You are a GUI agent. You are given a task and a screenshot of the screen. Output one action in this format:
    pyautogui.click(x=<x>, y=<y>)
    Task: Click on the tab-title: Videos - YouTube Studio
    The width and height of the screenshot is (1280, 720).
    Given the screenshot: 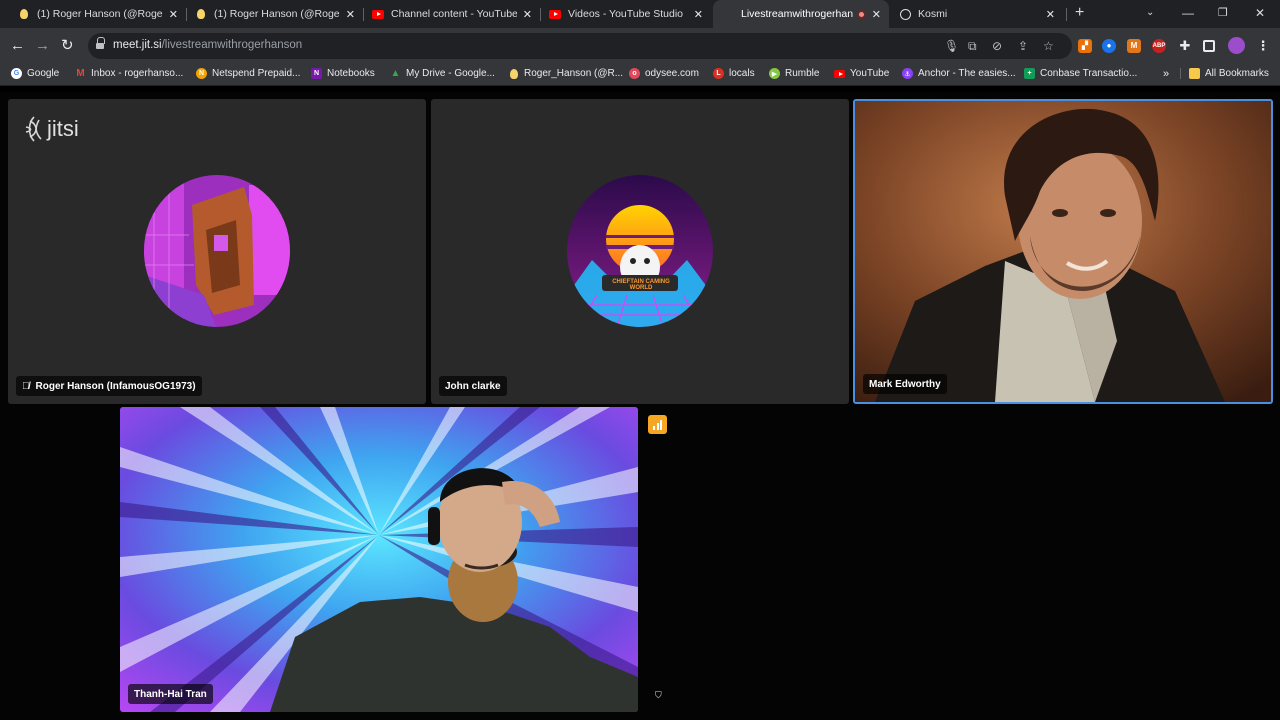 What is the action you would take?
    pyautogui.click(x=626, y=14)
    